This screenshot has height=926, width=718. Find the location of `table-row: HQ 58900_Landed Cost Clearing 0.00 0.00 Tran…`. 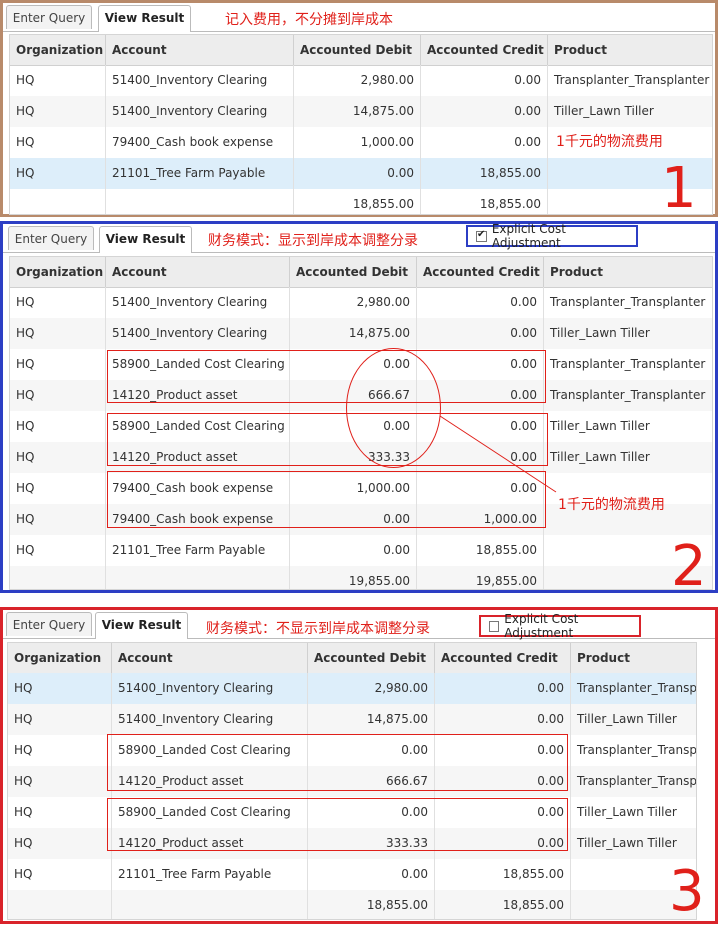

table-row: HQ 58900_Landed Cost Clearing 0.00 0.00 Tran… is located at coordinates (352, 750).